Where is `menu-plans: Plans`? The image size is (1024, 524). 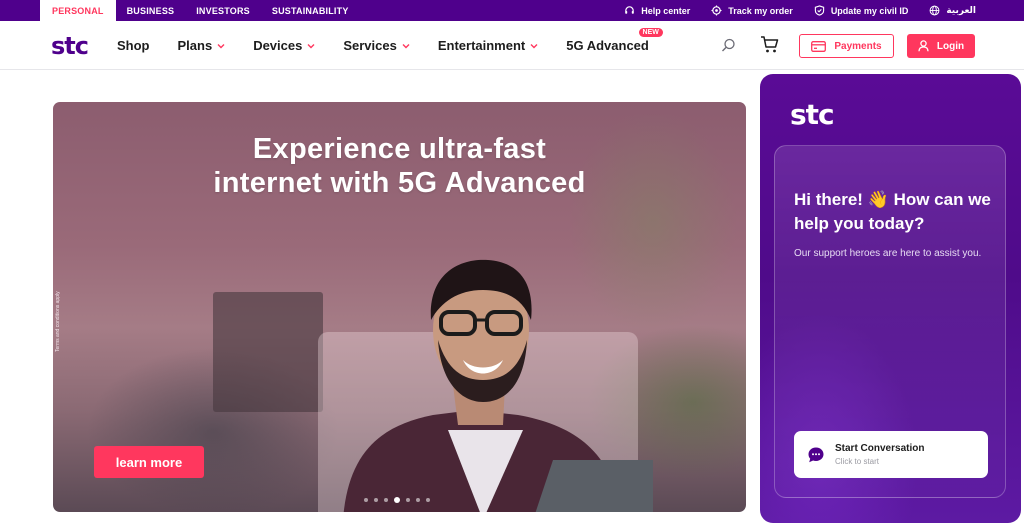 menu-plans: Plans is located at coordinates (202, 45).